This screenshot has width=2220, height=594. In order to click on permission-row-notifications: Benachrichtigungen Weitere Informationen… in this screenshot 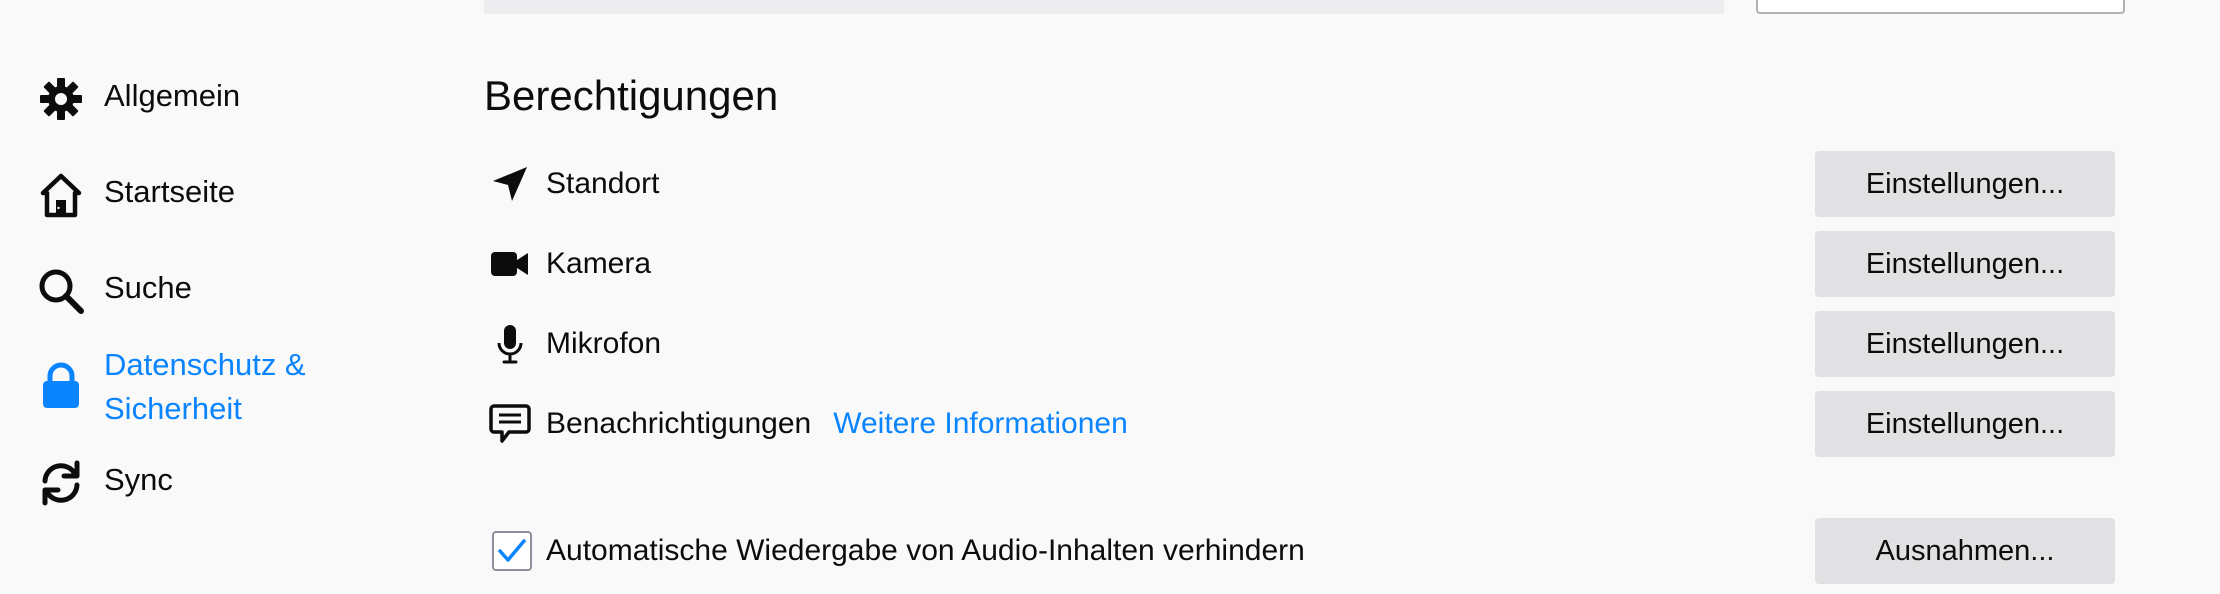, I will do `click(1301, 424)`.